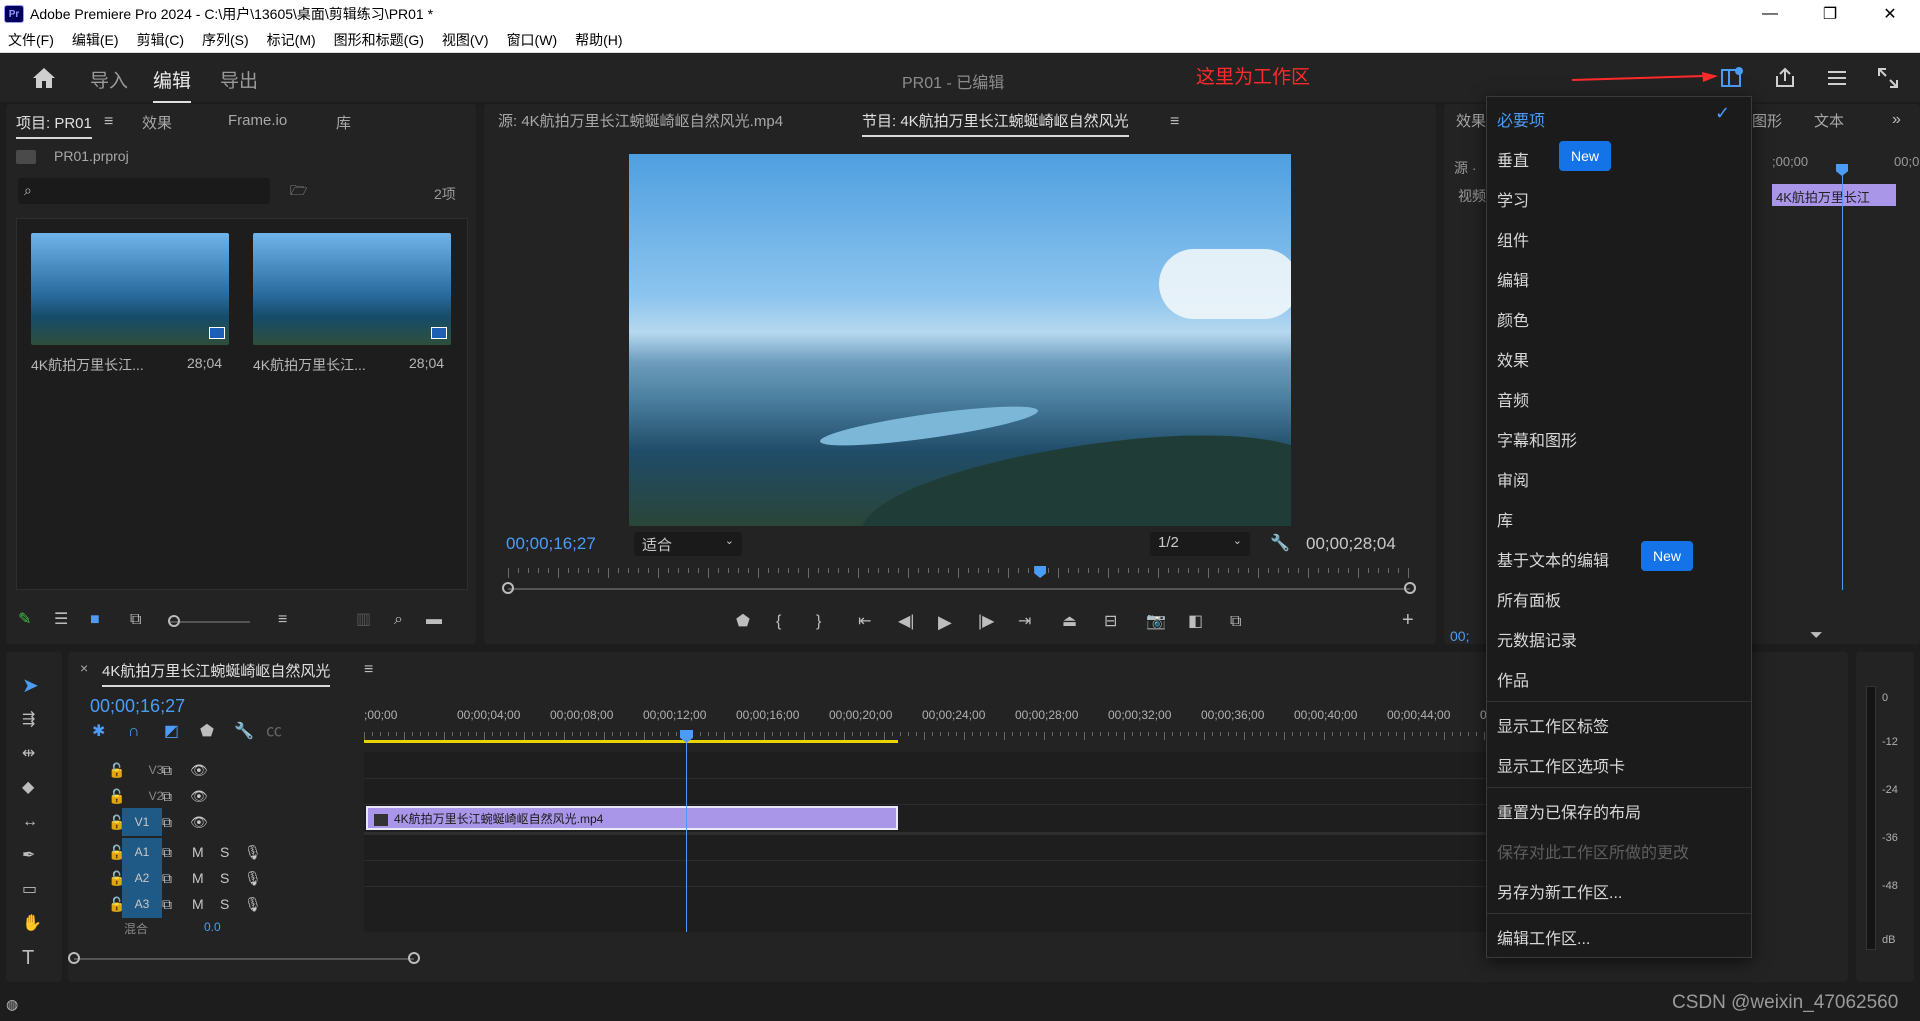 The image size is (1920, 1021). Describe the element at coordinates (30, 822) in the screenshot. I see `slip-tool-icon: ↔` at that location.